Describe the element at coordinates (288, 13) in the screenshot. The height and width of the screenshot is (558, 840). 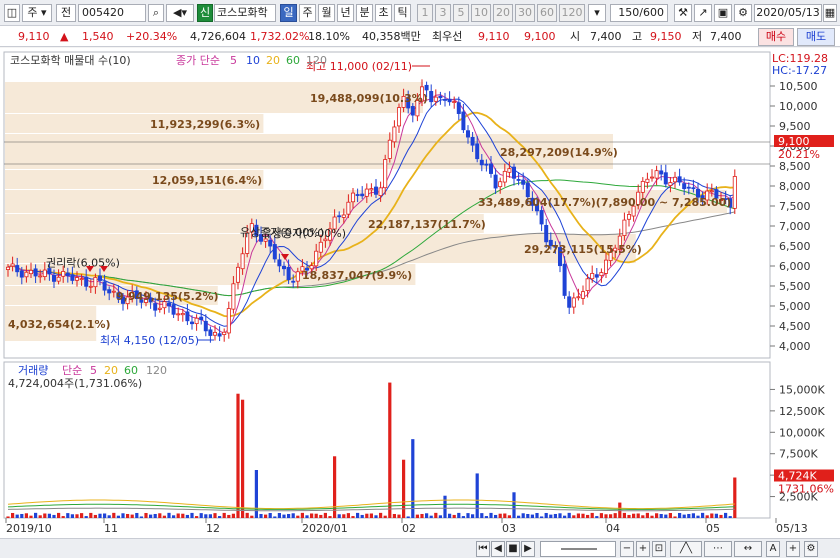
I see `period-day: 일` at that location.